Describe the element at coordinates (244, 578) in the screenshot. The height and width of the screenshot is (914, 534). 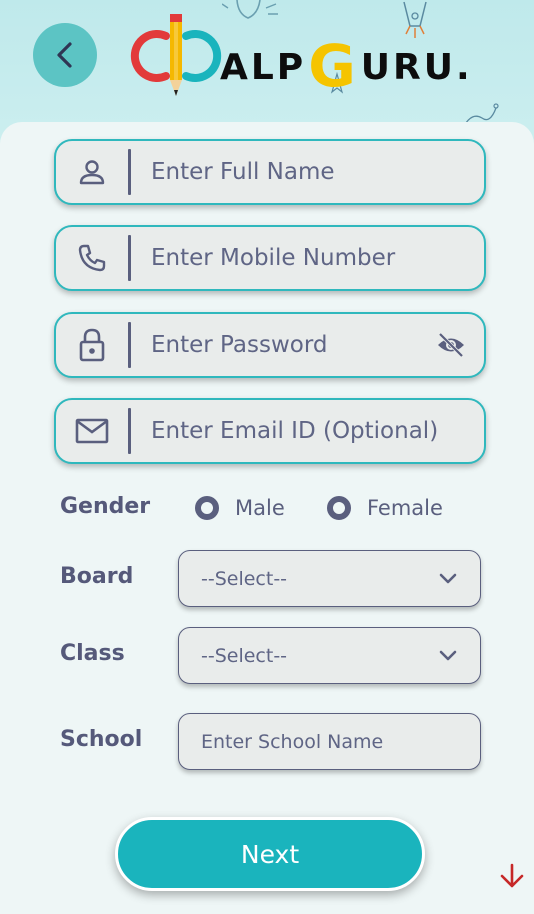
I see `board-select-value: --Select--` at that location.